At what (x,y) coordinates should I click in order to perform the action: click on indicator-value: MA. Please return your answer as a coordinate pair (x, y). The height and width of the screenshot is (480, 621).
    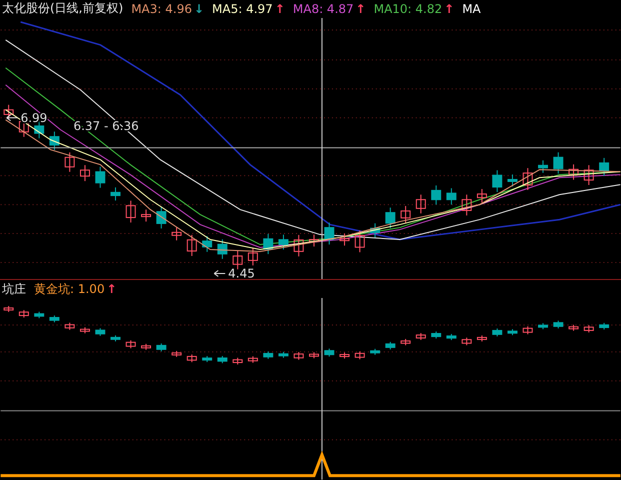
    Looking at the image, I should click on (471, 9).